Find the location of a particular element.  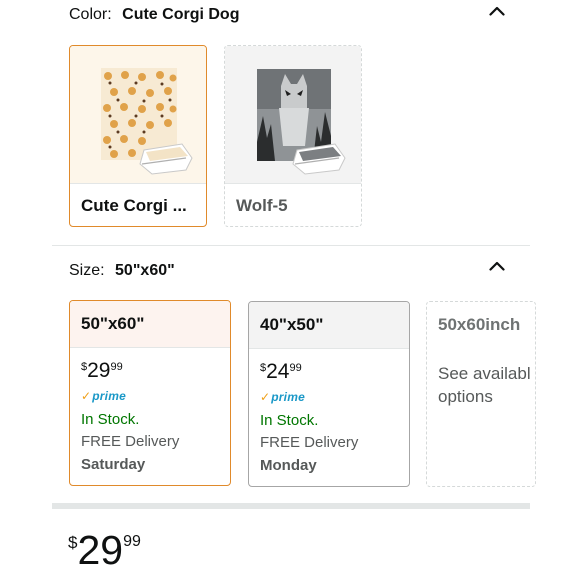

size-option-price: $2999 is located at coordinates (102, 370).